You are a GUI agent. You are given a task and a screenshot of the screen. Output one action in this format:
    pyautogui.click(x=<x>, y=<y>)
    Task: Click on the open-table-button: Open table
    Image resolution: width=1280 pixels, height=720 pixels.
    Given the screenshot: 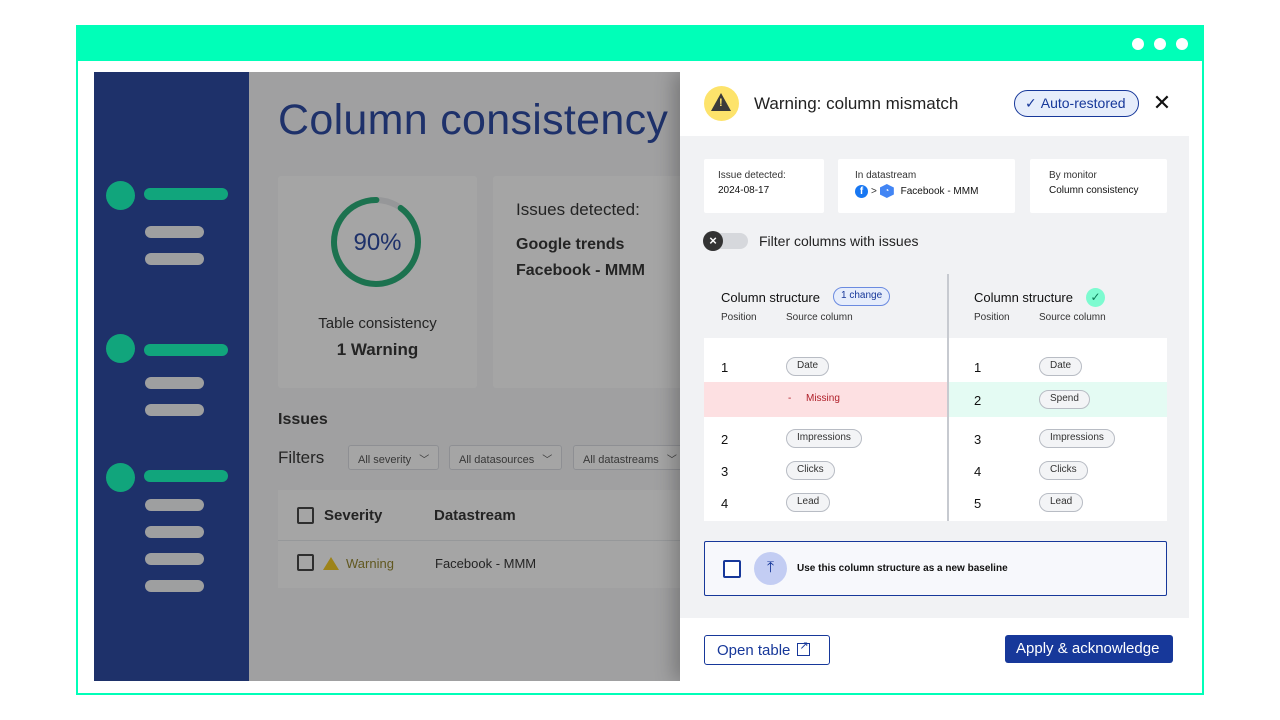 What is the action you would take?
    pyautogui.click(x=767, y=650)
    